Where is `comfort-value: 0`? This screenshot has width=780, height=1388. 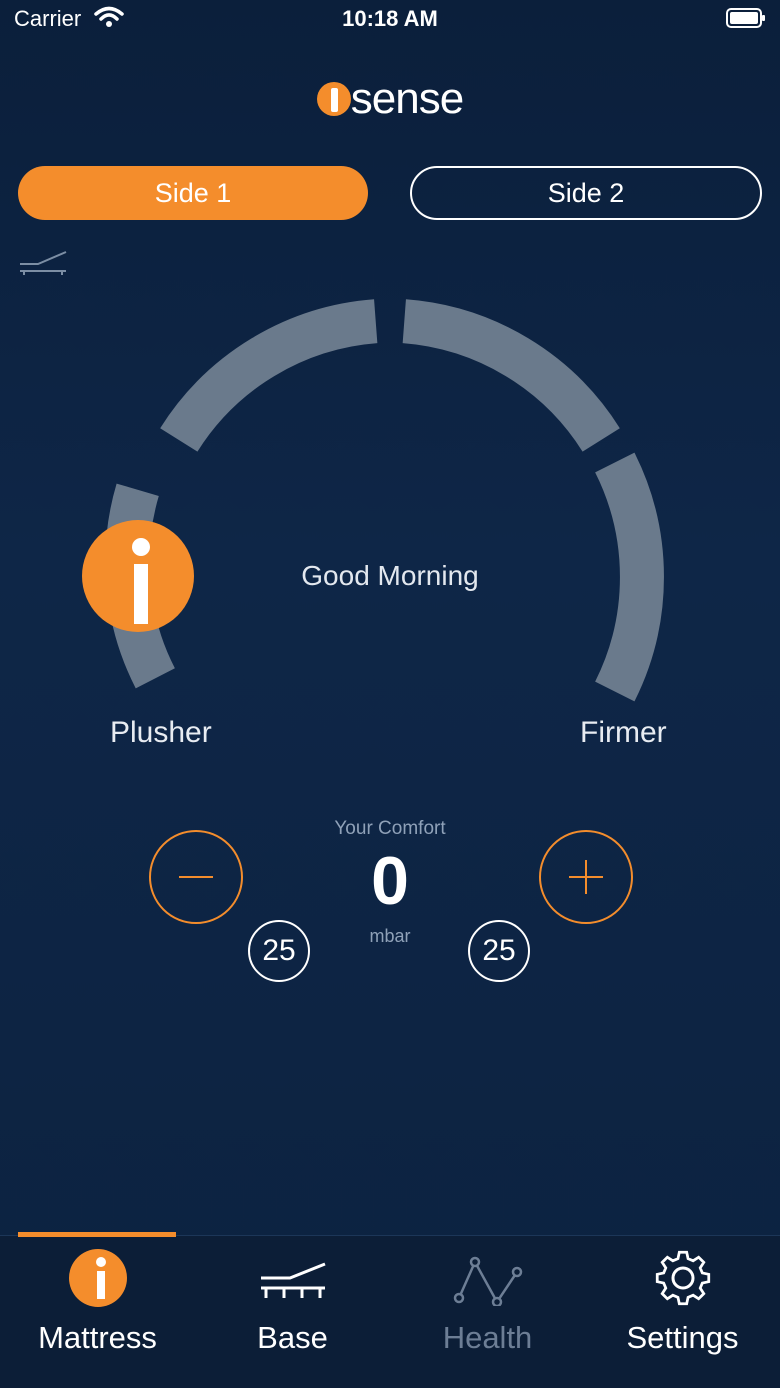
comfort-value: 0 is located at coordinates (390, 881).